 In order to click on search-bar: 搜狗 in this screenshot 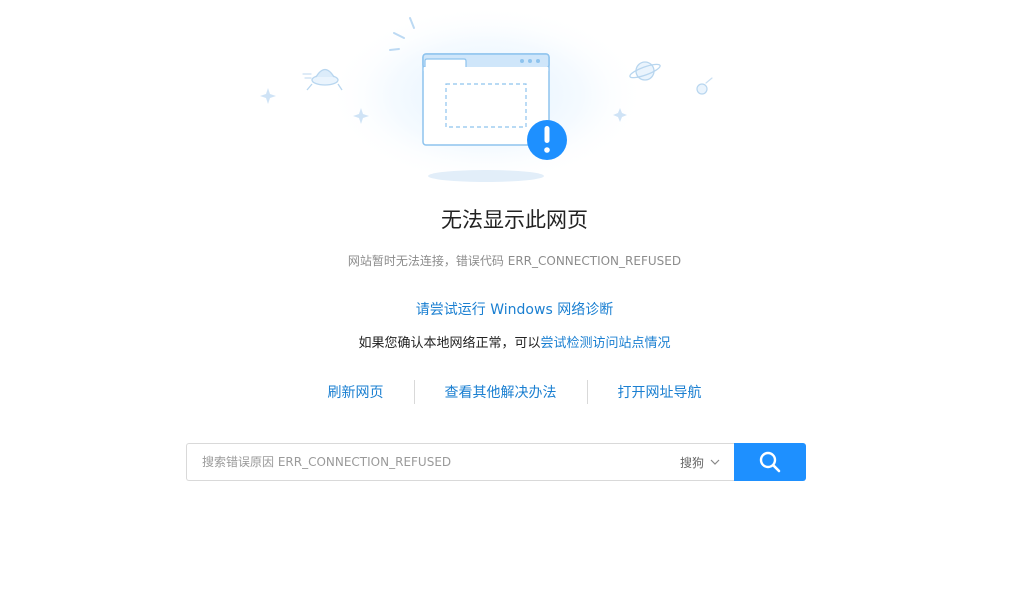, I will do `click(496, 462)`.